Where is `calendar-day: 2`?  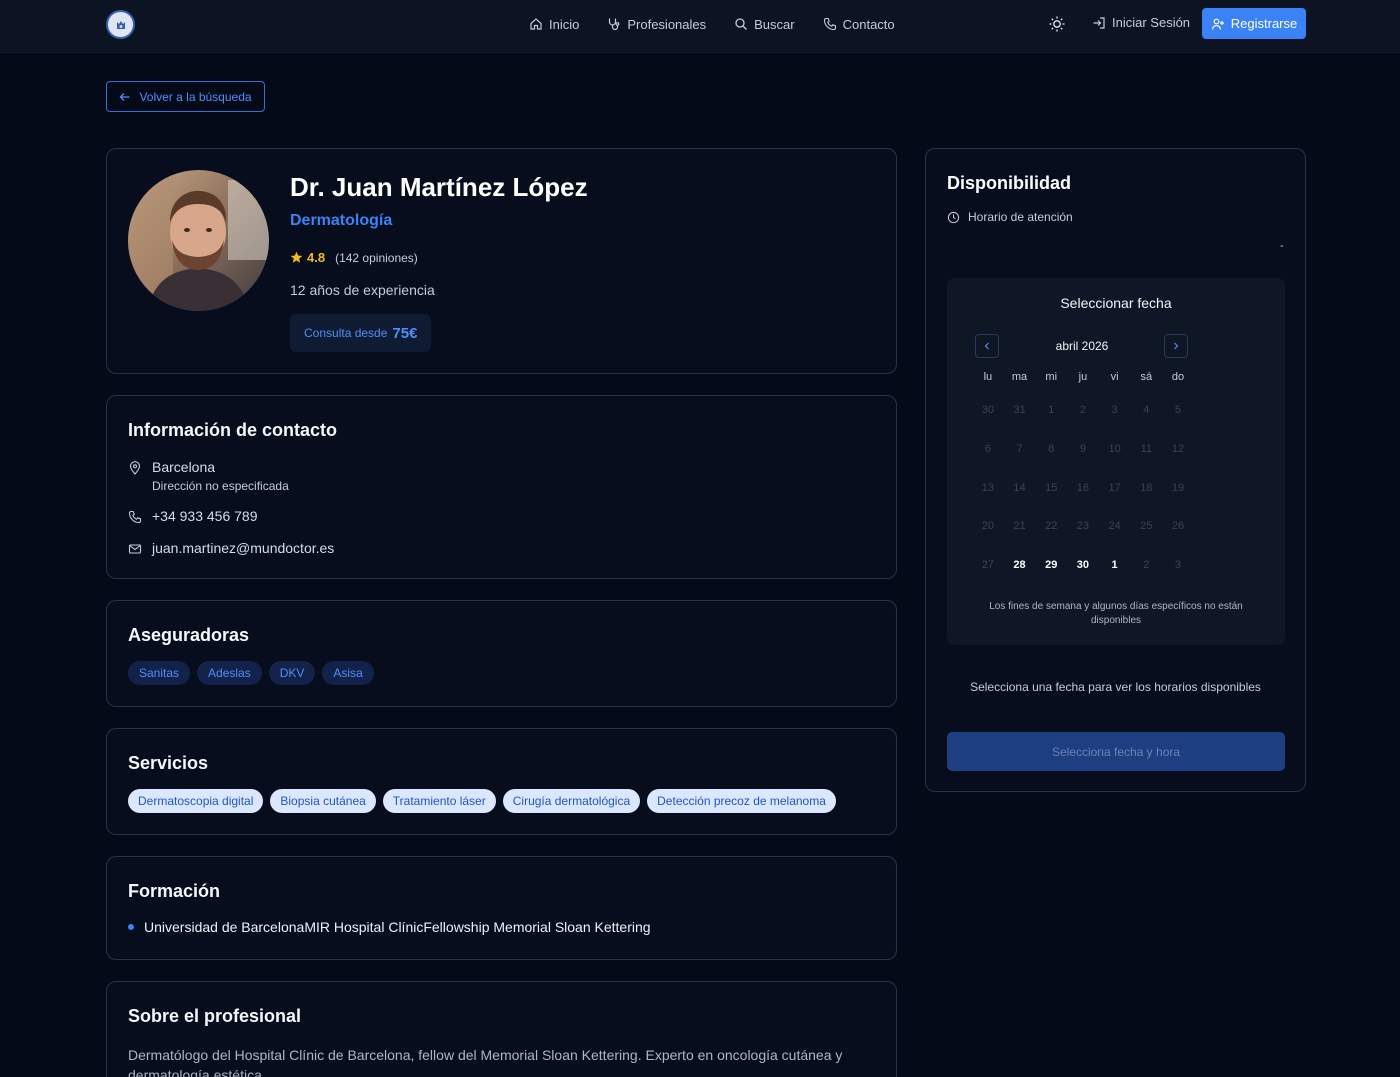 calendar-day: 2 is located at coordinates (1082, 410).